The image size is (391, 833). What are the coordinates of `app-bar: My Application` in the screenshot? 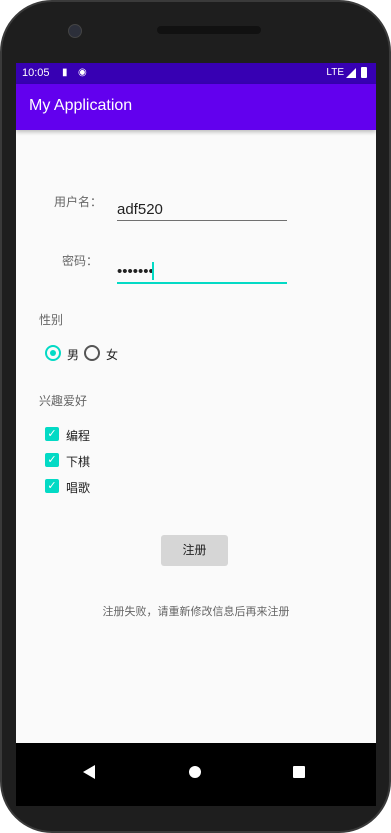 It's located at (196, 107).